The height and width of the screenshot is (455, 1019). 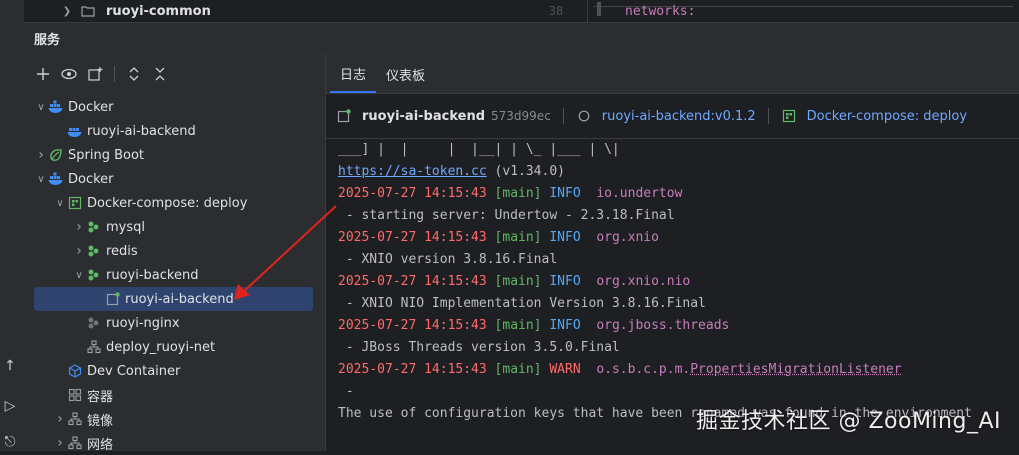 I want to click on dev-container-icon, so click(x=75, y=371).